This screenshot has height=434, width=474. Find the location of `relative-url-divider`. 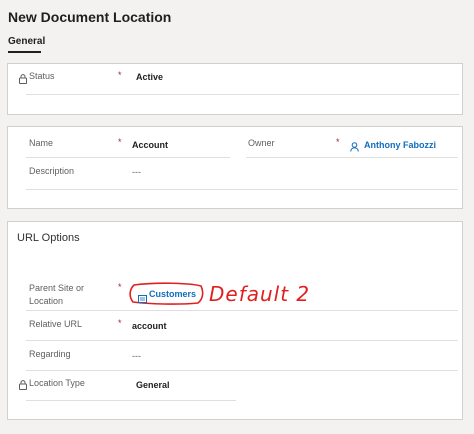

relative-url-divider is located at coordinates (242, 340).